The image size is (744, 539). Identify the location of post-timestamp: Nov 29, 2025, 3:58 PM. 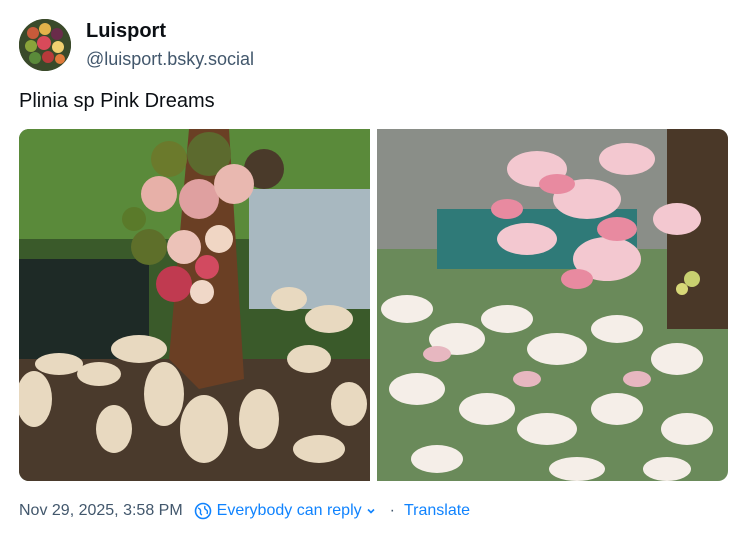
(101, 511).